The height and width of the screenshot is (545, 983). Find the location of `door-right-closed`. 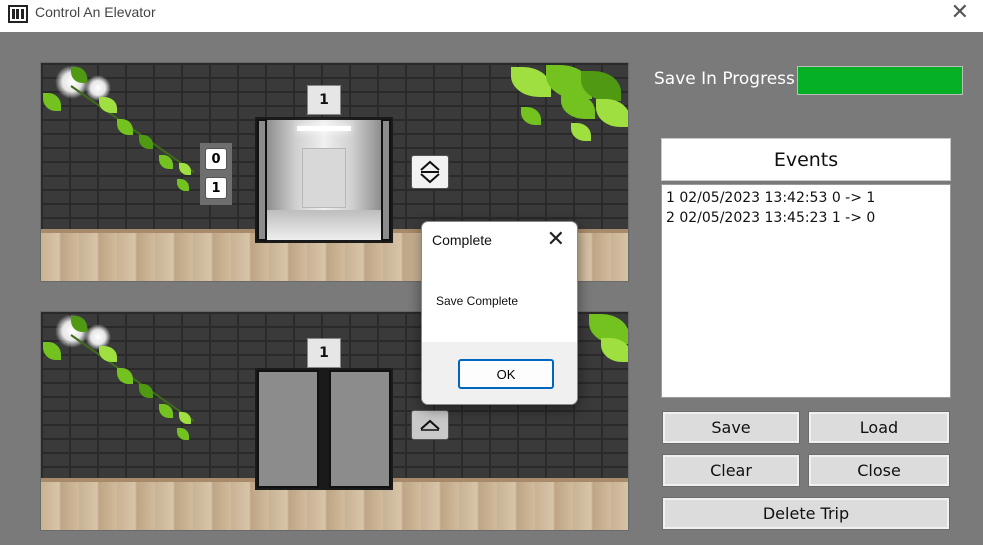

door-right-closed is located at coordinates (360, 429).